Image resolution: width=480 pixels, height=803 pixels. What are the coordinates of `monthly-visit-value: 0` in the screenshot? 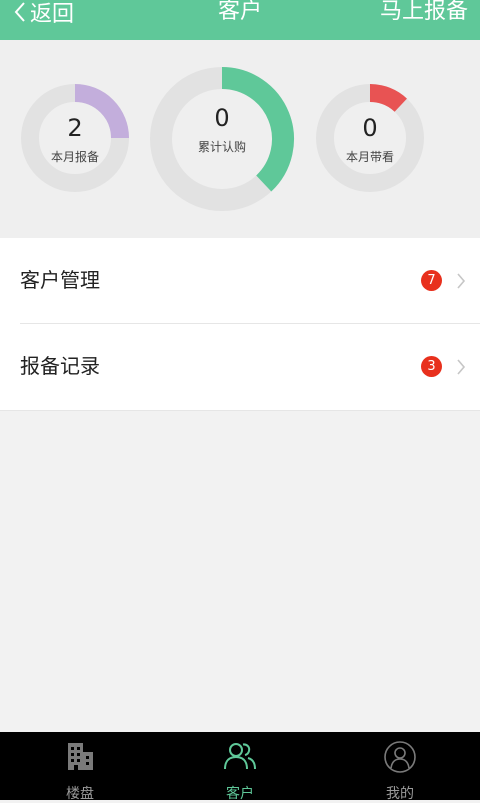 It's located at (370, 128).